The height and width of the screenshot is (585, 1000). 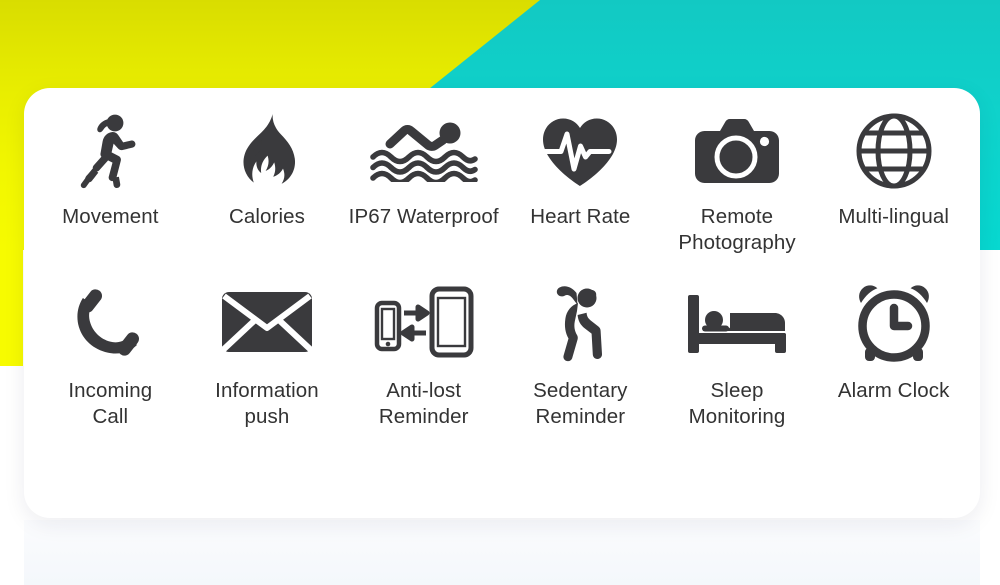 What do you see at coordinates (893, 195) in the screenshot?
I see `feature-item-multi-lingual: Multi-lingual` at bounding box center [893, 195].